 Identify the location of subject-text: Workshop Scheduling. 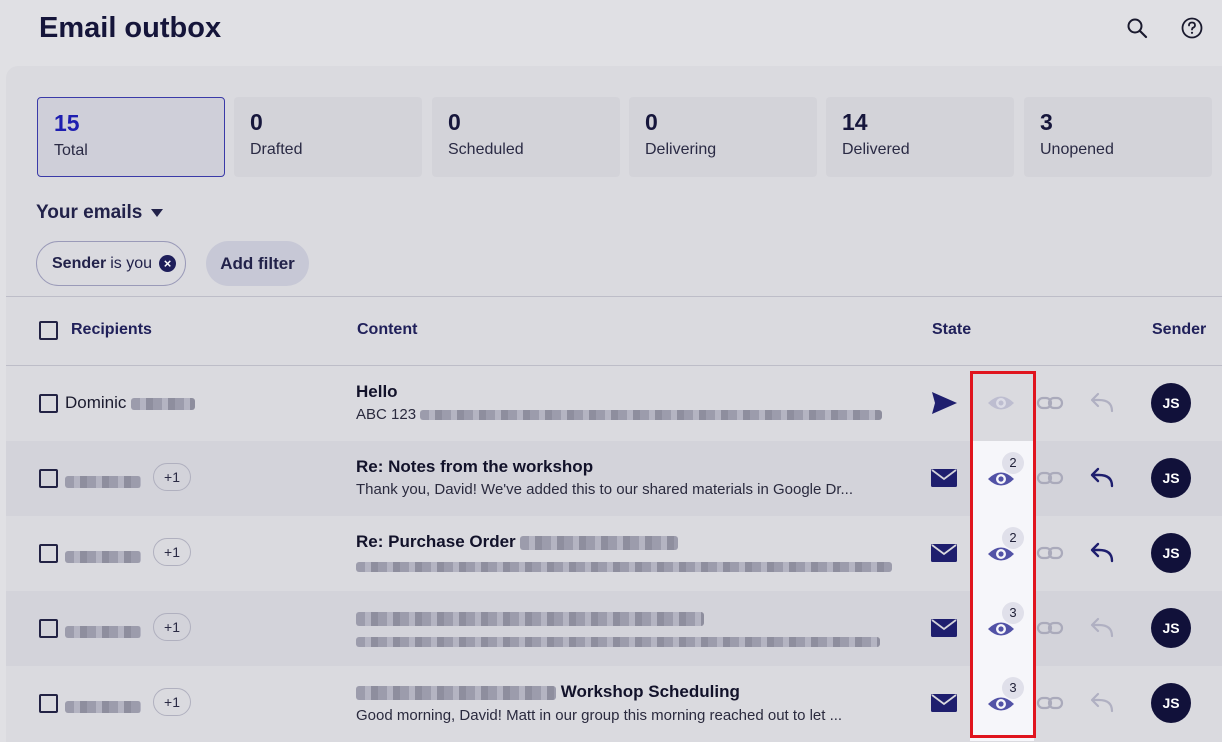
(650, 691).